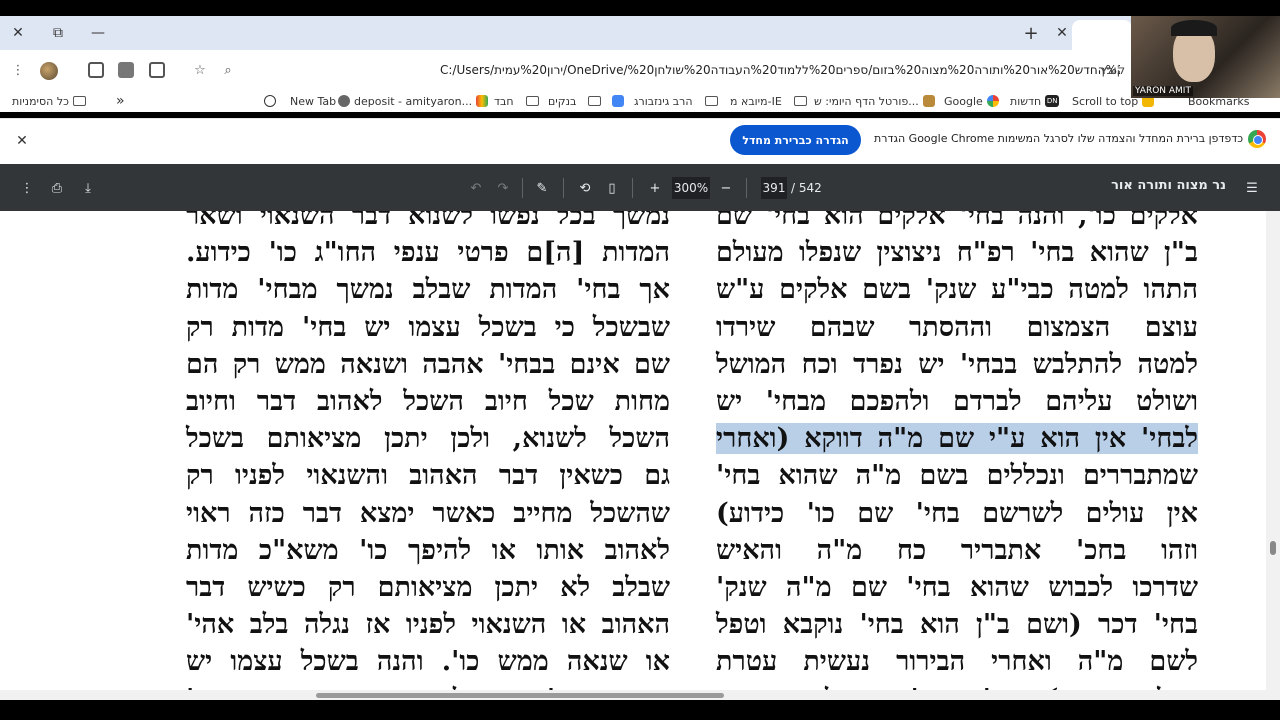 The height and width of the screenshot is (720, 1280). I want to click on text-line: בחי' דכר (ושם ב"ן הוא בחי' נוקבא וטפל, so click(957, 625).